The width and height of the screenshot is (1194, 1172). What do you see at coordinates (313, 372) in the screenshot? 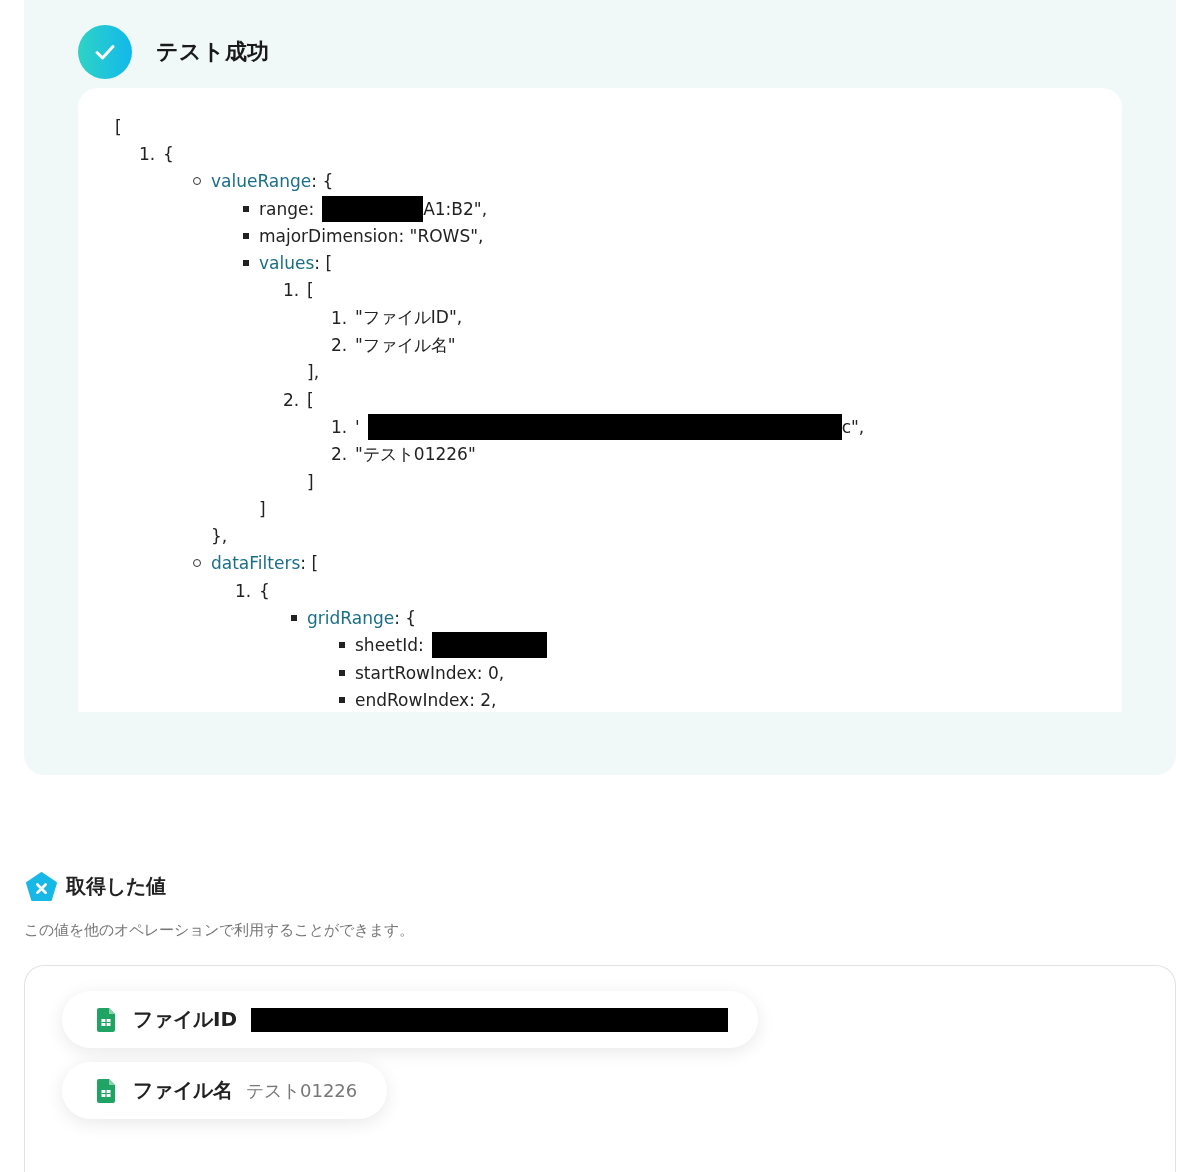
I see `code-text: ],` at bounding box center [313, 372].